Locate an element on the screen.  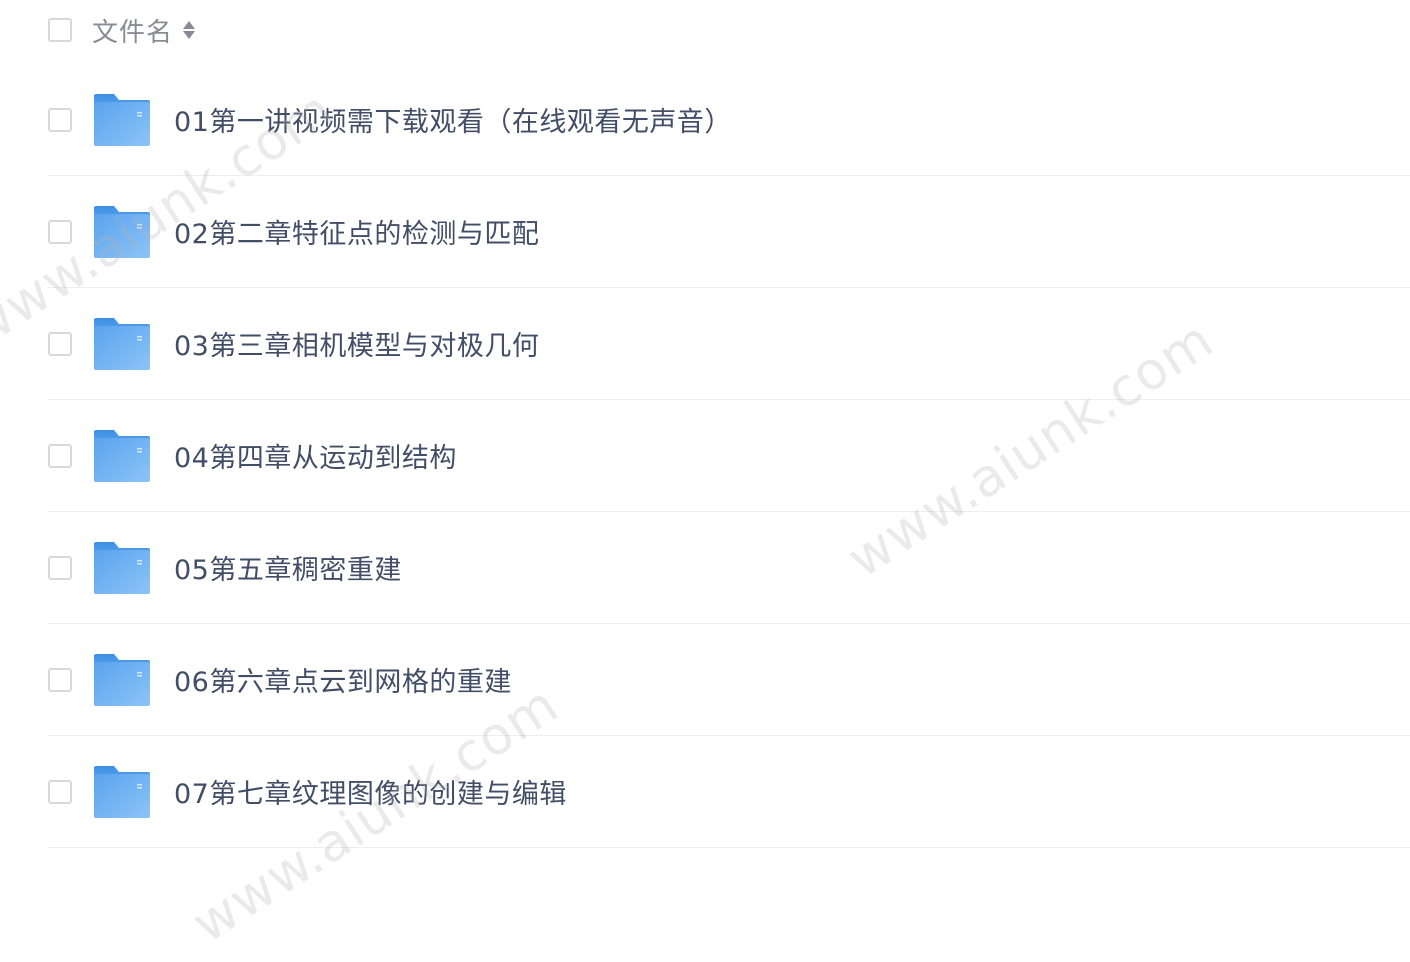
list-item: 07第七章纹理图像的创建与编辑 is located at coordinates (729, 792).